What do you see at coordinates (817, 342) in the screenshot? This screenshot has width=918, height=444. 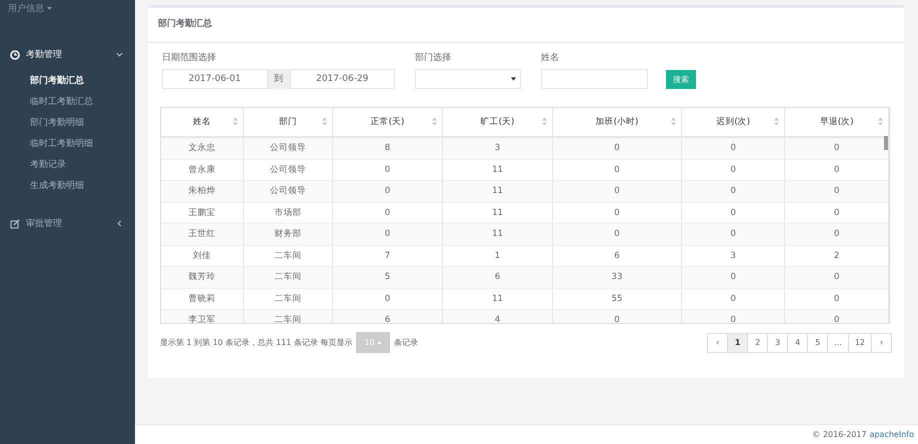 I see `page-button: 5` at bounding box center [817, 342].